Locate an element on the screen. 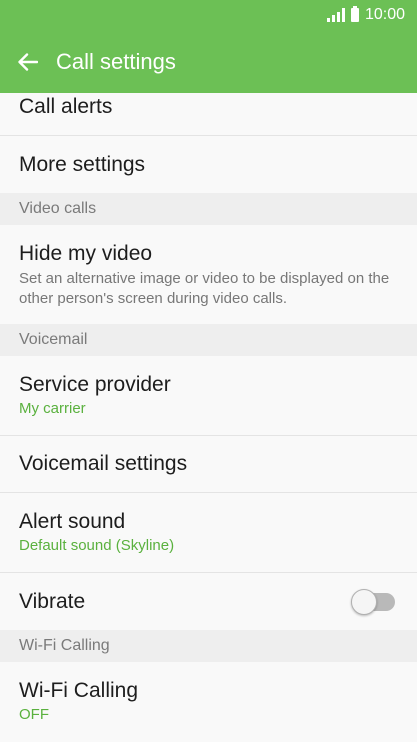  toggle-knob is located at coordinates (364, 601).